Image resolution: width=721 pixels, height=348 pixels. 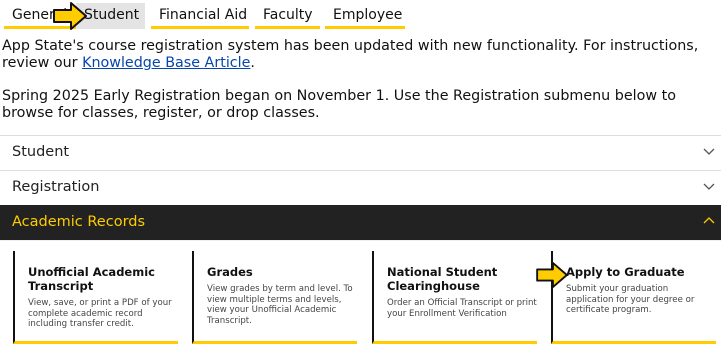 What do you see at coordinates (41, 152) in the screenshot?
I see `accordion-label: Student` at bounding box center [41, 152].